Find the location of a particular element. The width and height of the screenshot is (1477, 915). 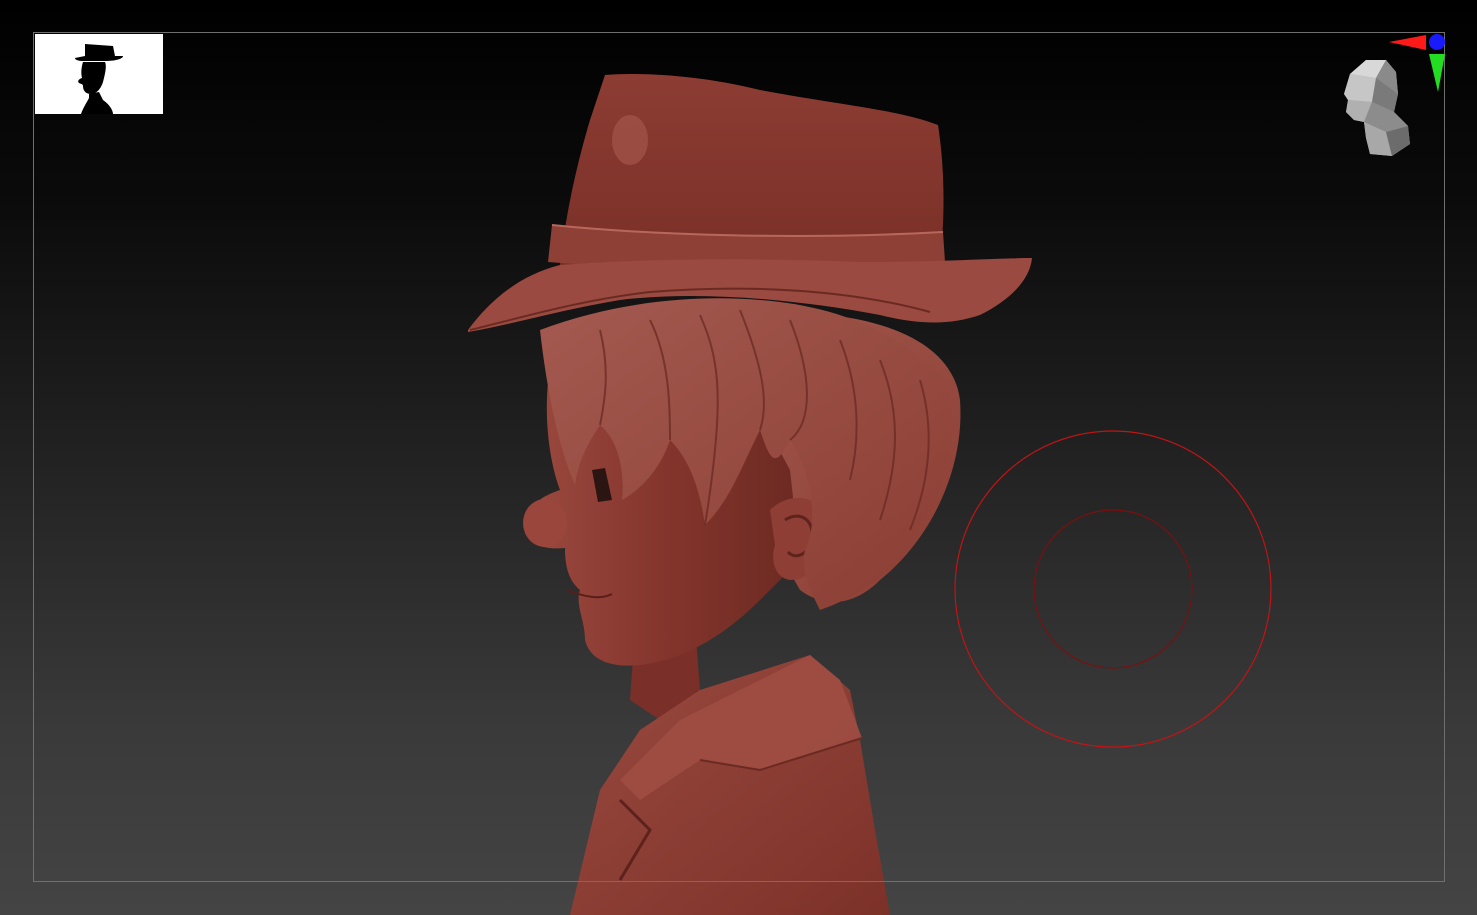

brush-cursor is located at coordinates (1113, 589).